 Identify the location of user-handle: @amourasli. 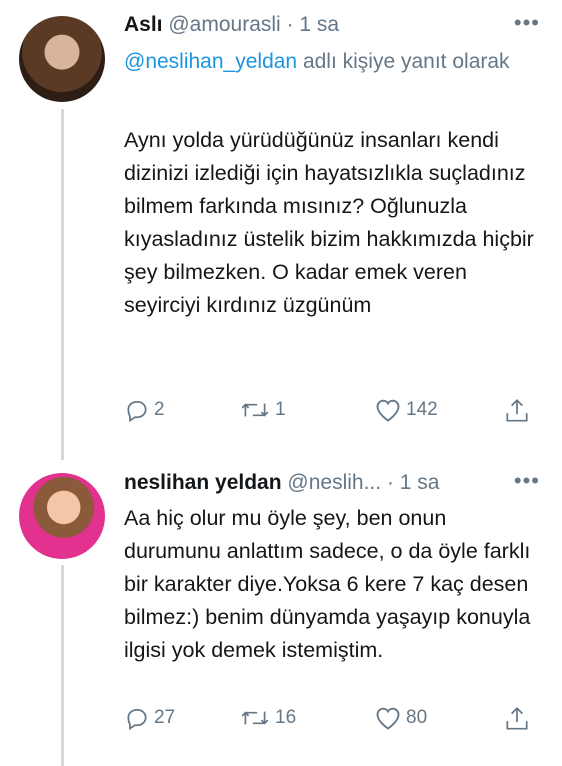
(224, 24).